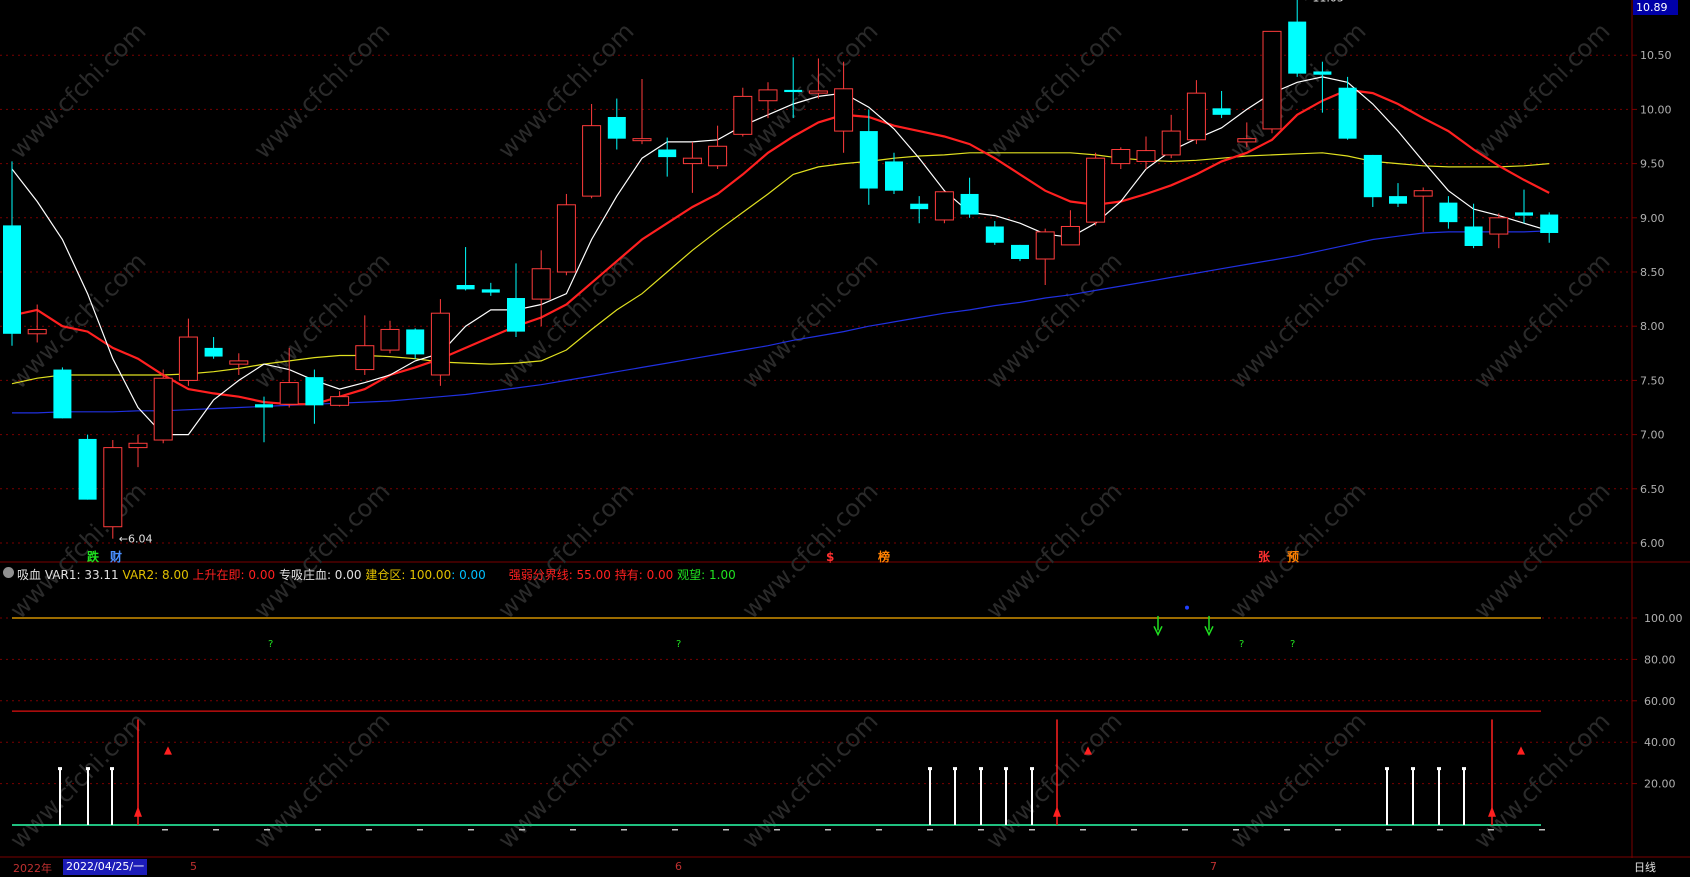 The width and height of the screenshot is (1690, 877). What do you see at coordinates (1652, 380) in the screenshot?
I see `price-tick-label: 7.50` at bounding box center [1652, 380].